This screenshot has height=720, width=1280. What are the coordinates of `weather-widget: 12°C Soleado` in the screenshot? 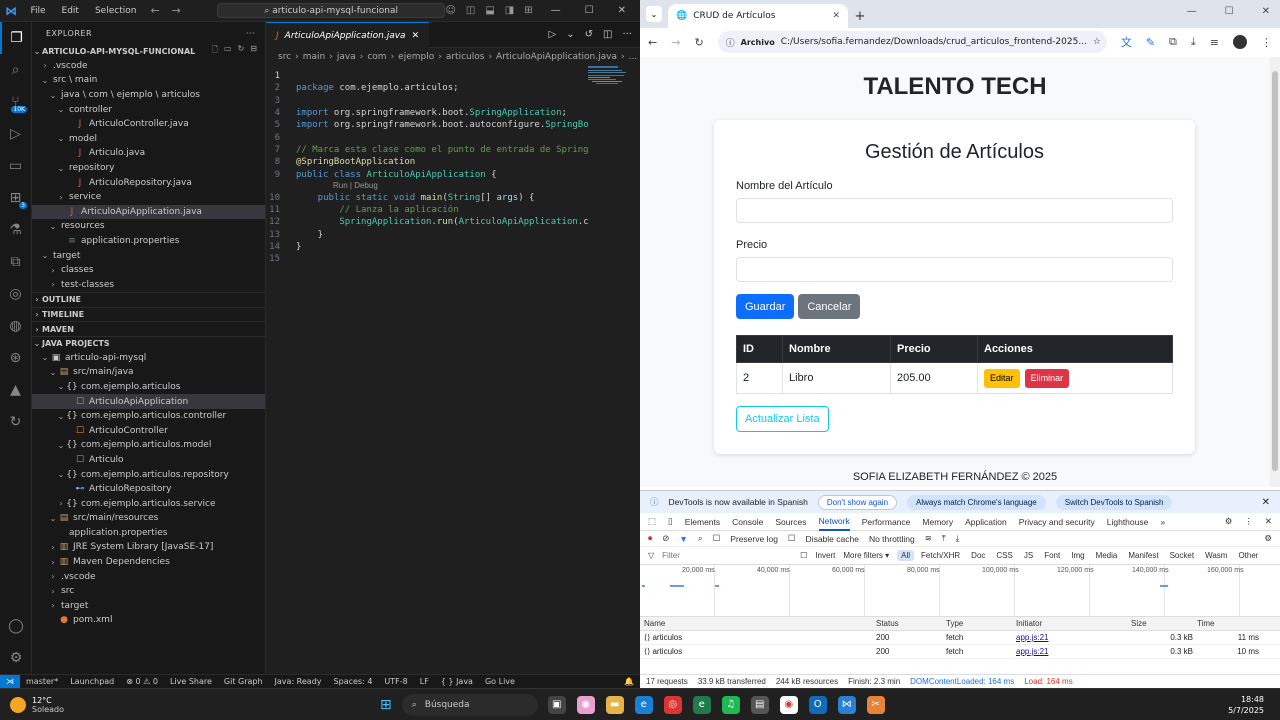 It's located at (120, 705).